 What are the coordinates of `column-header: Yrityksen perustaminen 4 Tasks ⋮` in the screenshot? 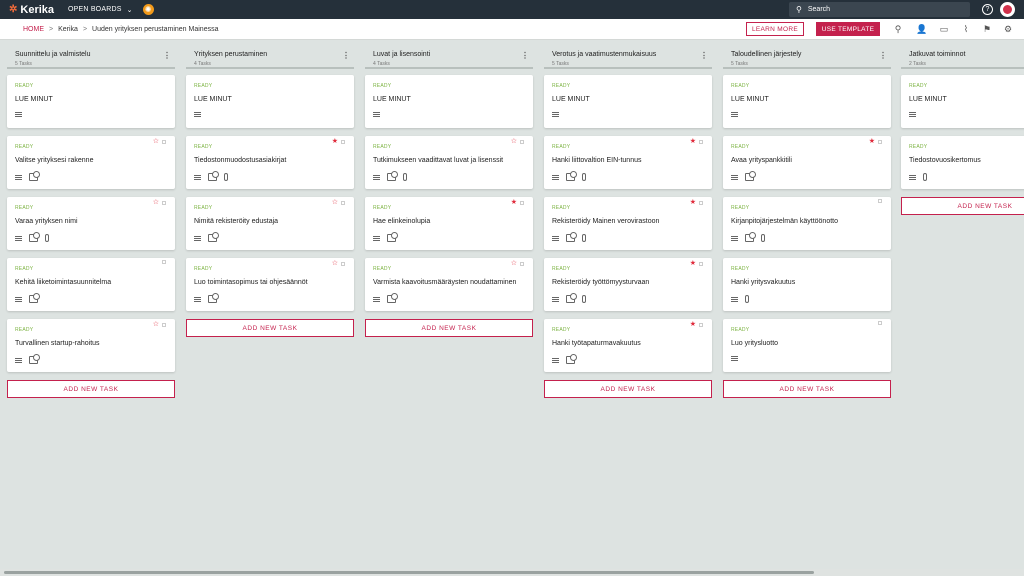 It's located at (270, 55).